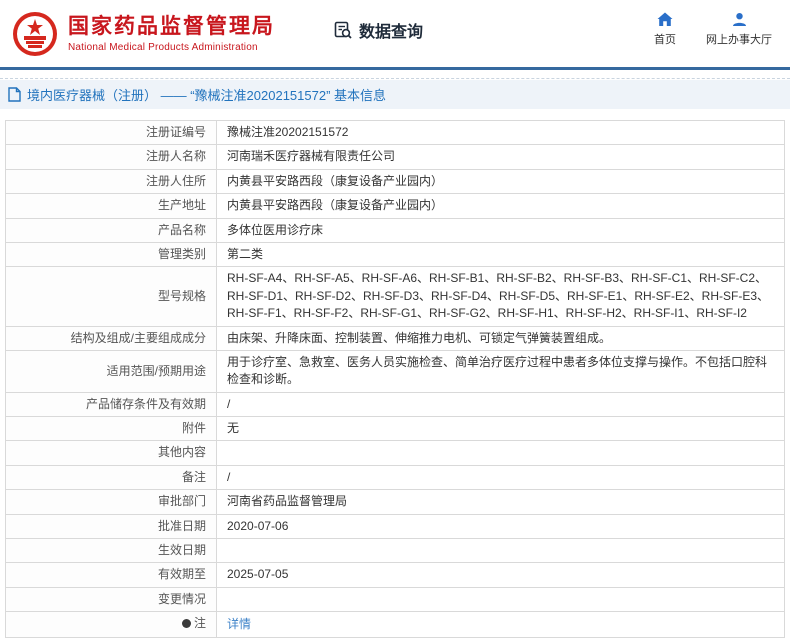 The image size is (790, 638). What do you see at coordinates (500, 230) in the screenshot?
I see `row-value-product-name: 多体位医用诊疗床` at bounding box center [500, 230].